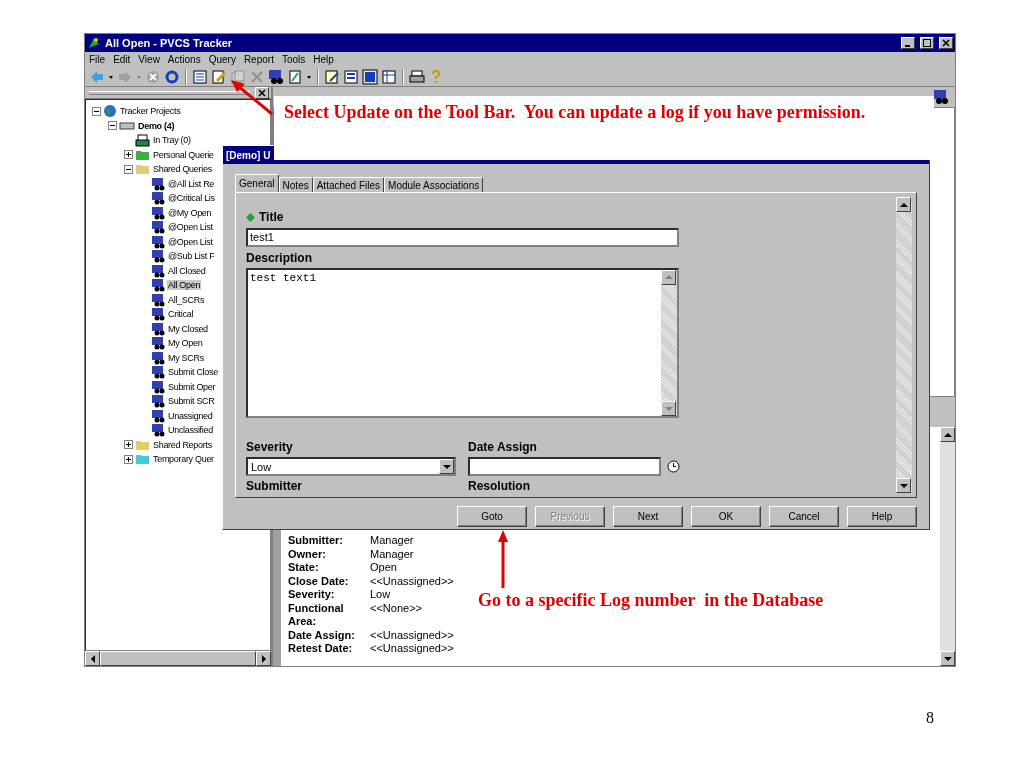 This screenshot has width=1024, height=768. What do you see at coordinates (396, 608) in the screenshot?
I see `field-value: <<None>>` at bounding box center [396, 608].